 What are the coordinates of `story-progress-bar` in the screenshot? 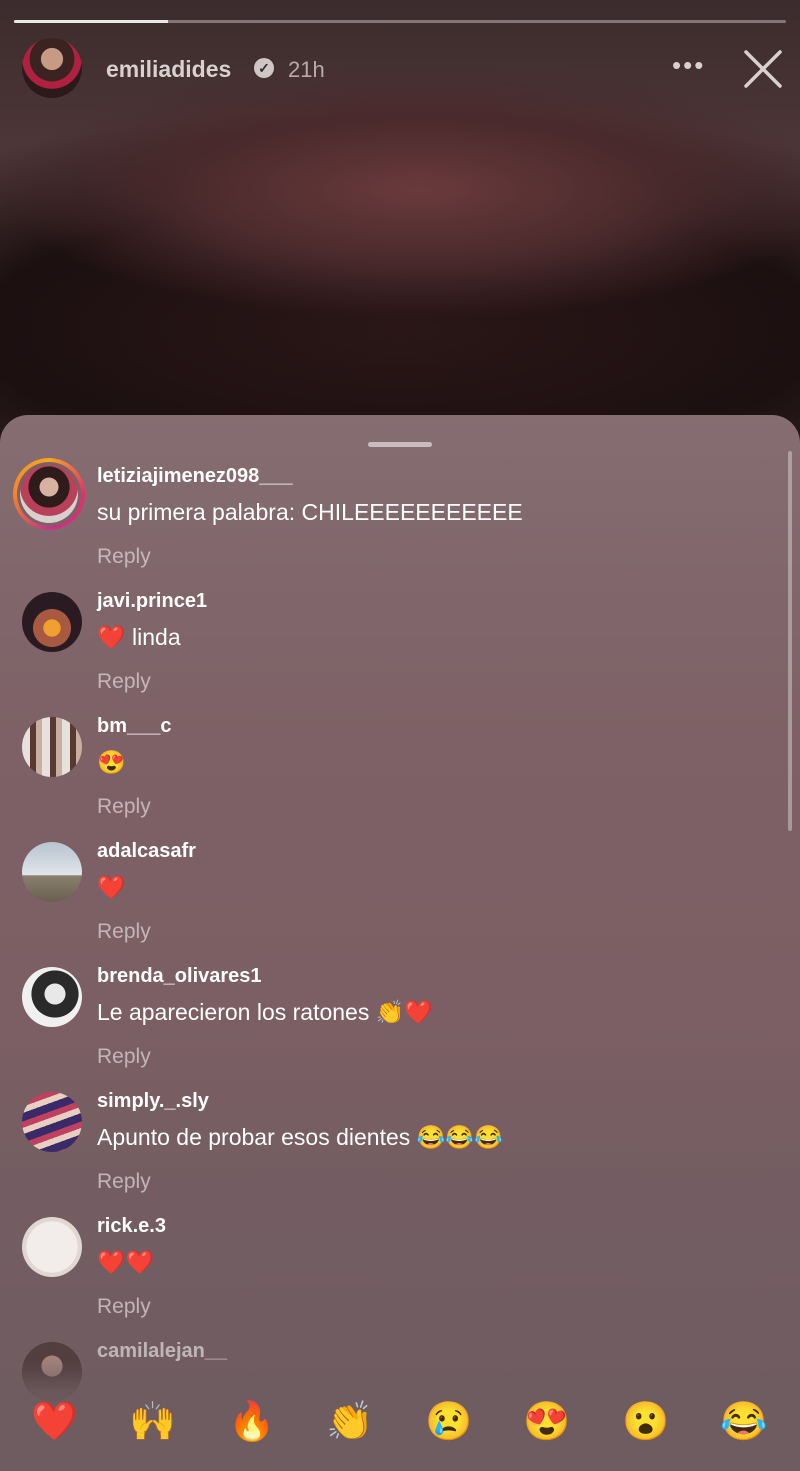 It's located at (400, 21).